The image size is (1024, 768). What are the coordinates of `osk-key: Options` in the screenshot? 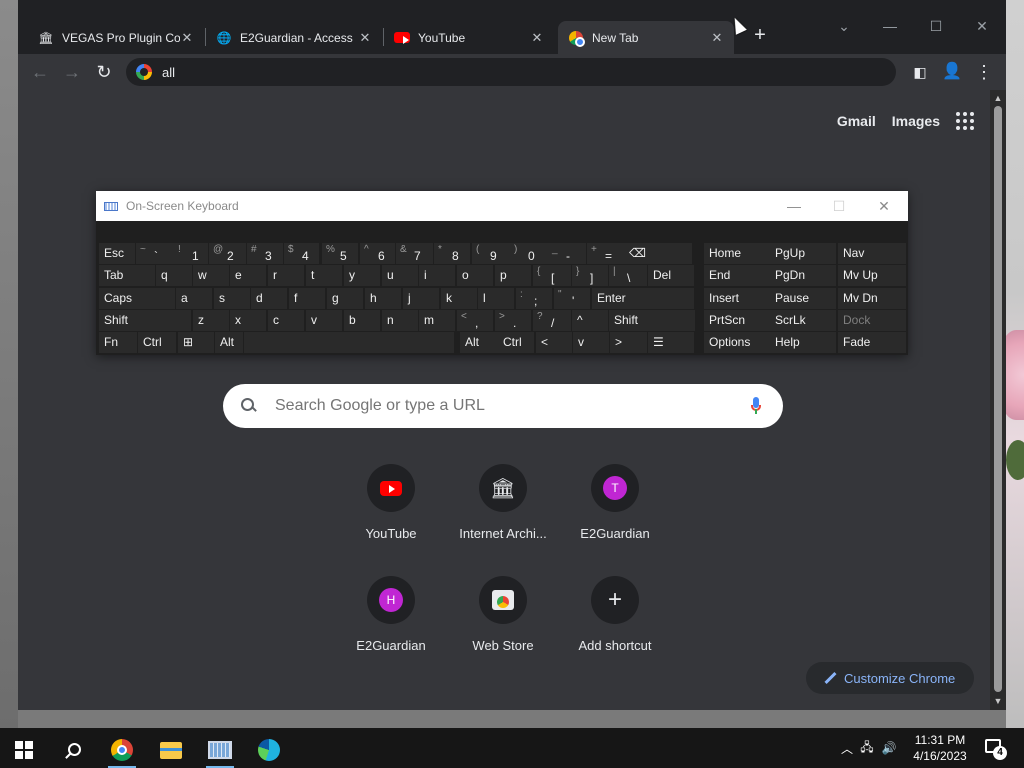 It's located at (737, 342).